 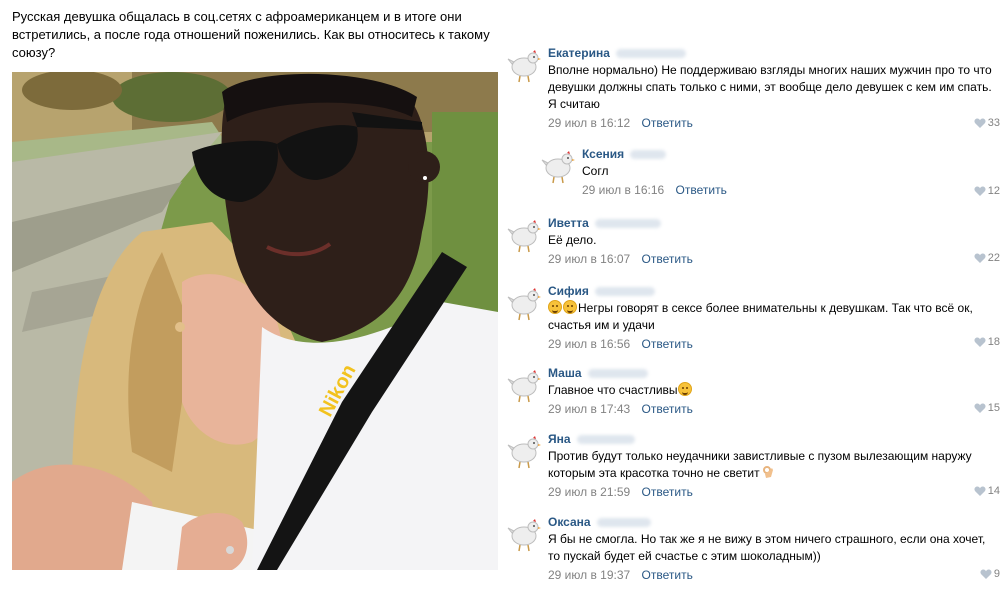 I want to click on comment-reply-item: Ксения Согл 29 июл в 16:16 Ответить 12, so click(x=767, y=174).